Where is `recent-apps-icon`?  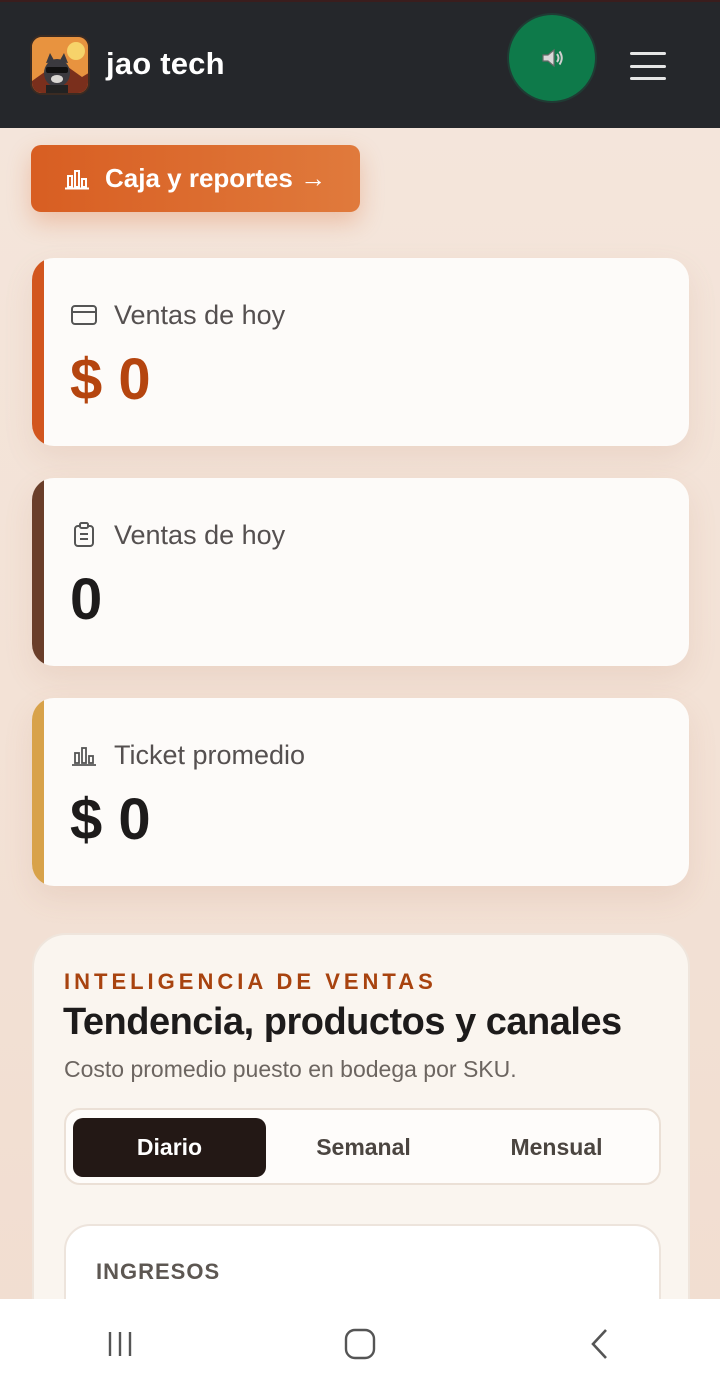
recent-apps-icon is located at coordinates (120, 1344).